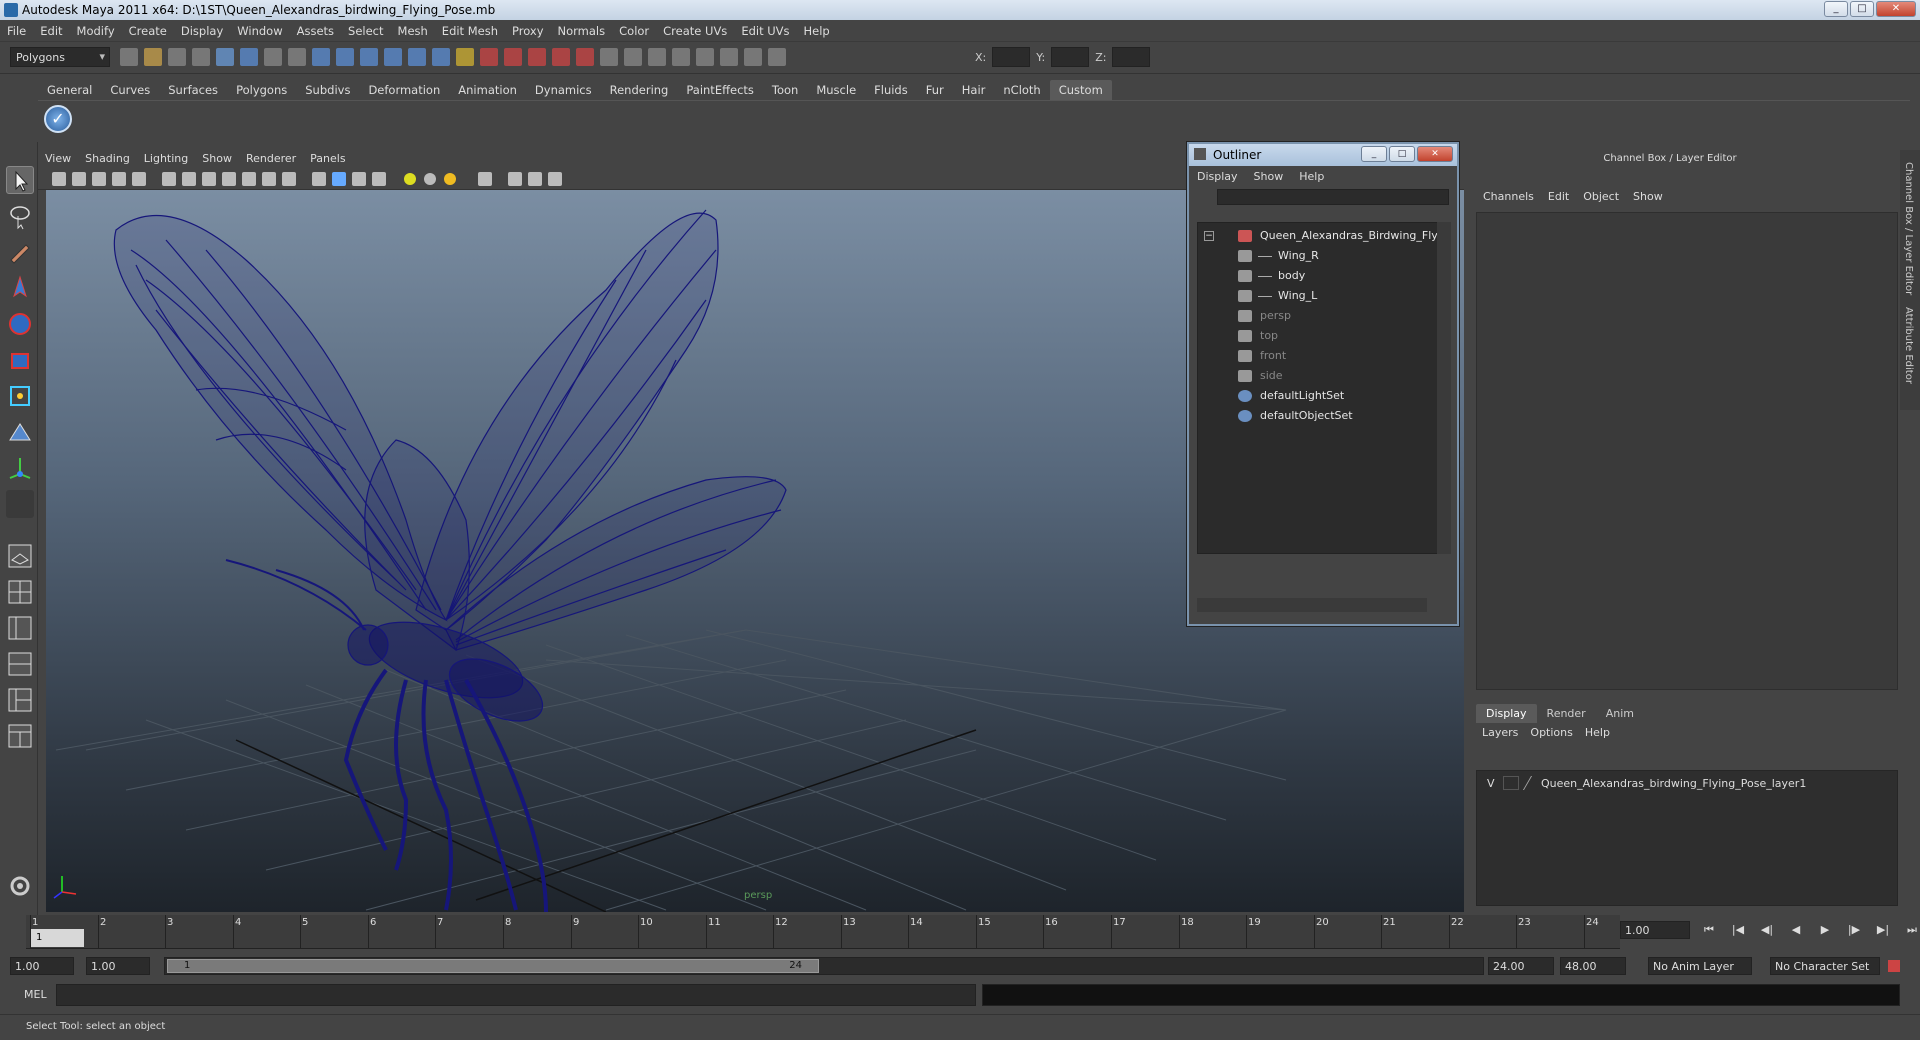  I want to click on menu-color: Color, so click(634, 29).